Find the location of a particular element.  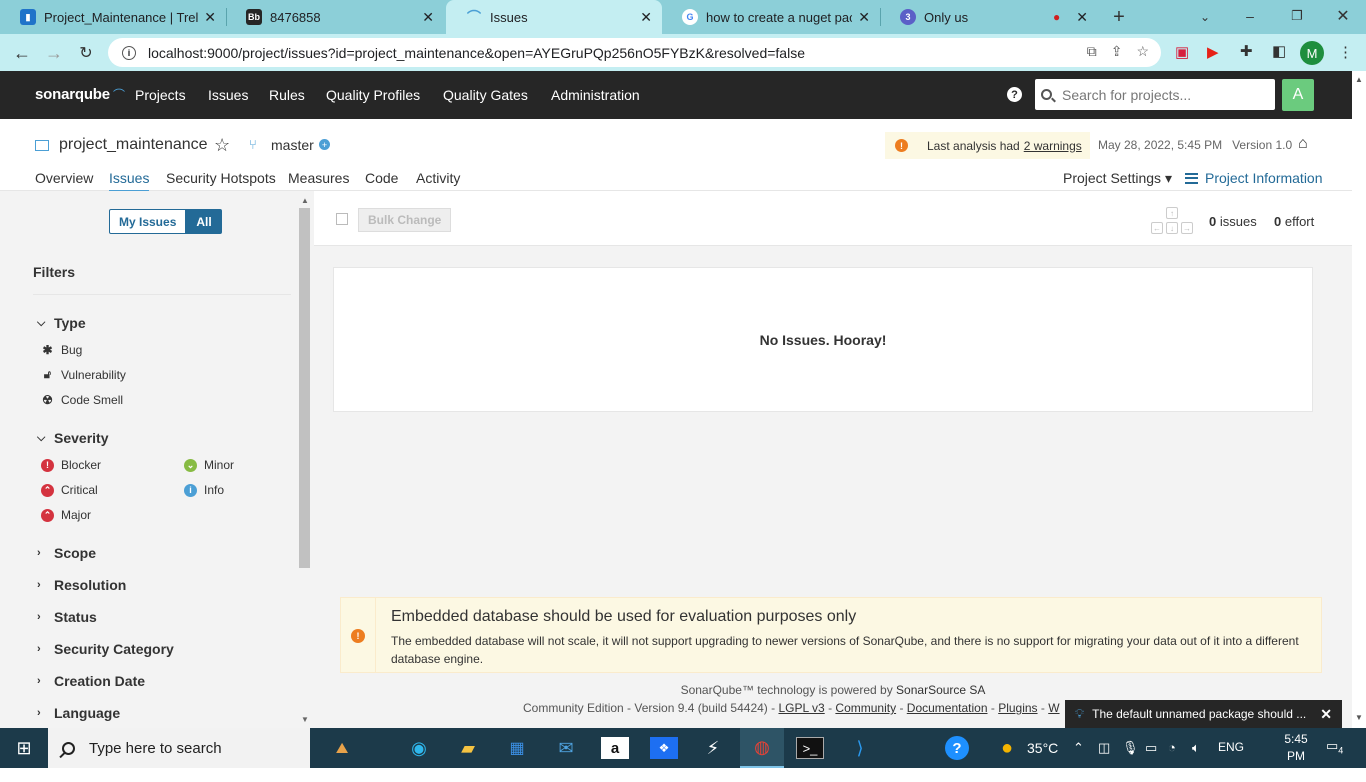

close-icon: ✕ is located at coordinates (1326, 714).